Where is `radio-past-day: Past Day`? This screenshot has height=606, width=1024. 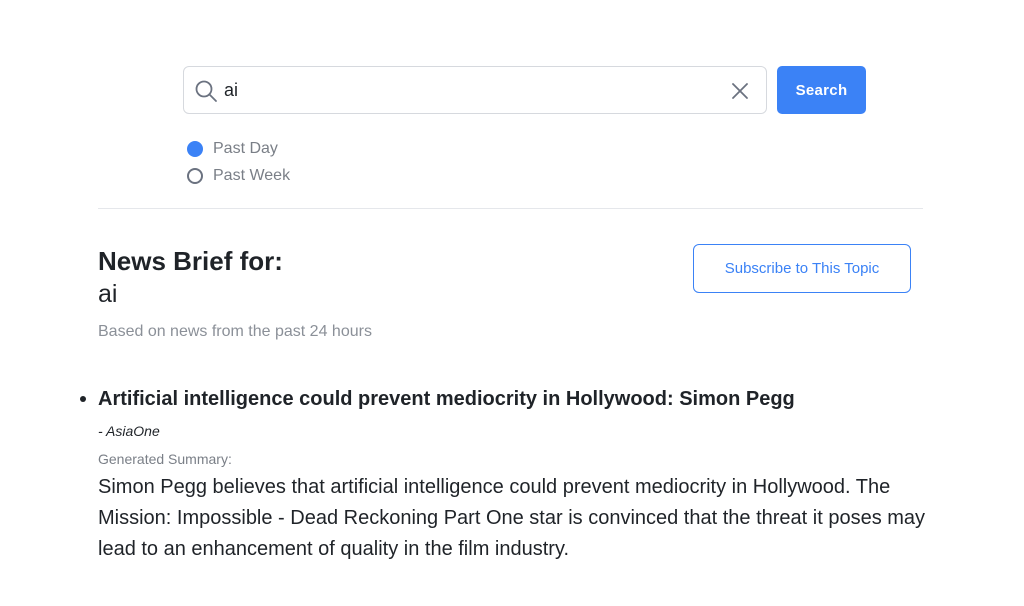
radio-past-day: Past Day is located at coordinates (238, 148).